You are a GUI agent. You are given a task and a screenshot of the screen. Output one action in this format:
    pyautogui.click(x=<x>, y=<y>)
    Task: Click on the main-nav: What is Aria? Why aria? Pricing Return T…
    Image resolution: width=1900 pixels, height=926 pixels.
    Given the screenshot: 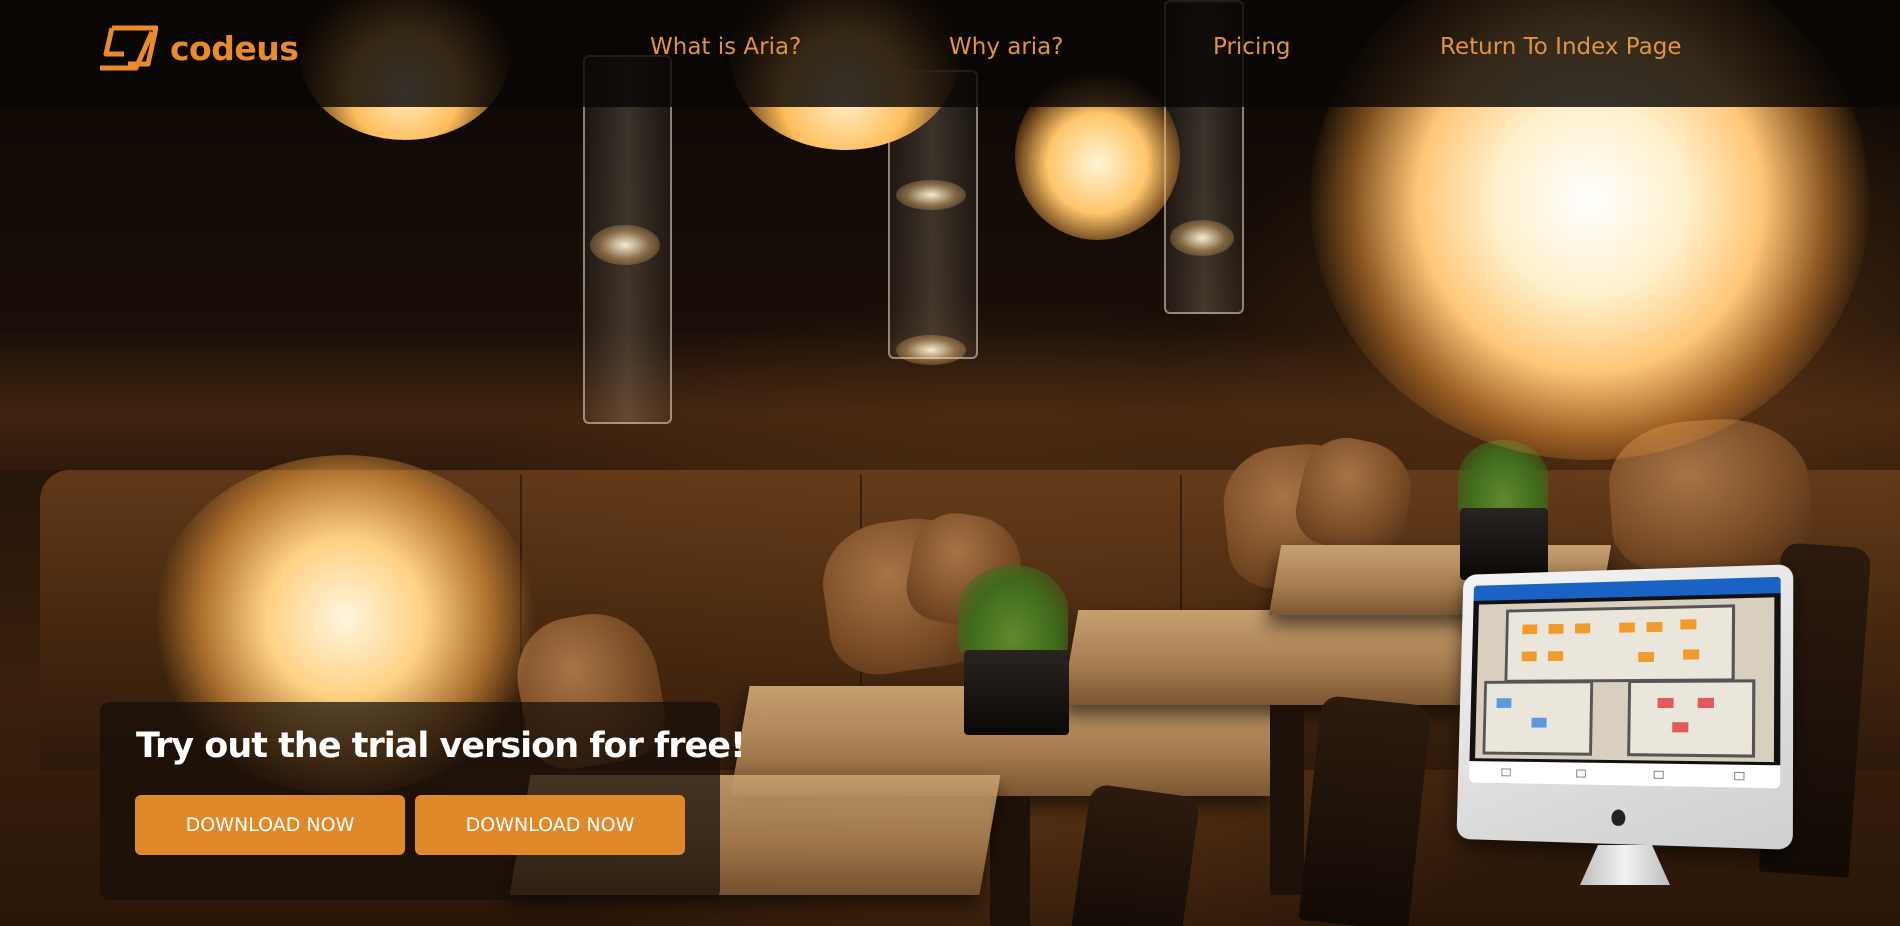 What is the action you would take?
    pyautogui.click(x=950, y=54)
    